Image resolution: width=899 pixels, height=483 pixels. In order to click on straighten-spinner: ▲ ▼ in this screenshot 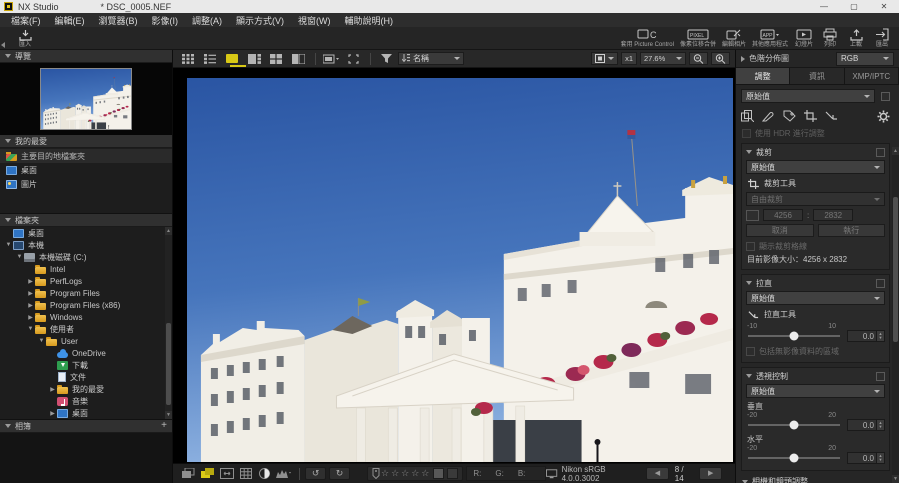, I will do `click(881, 336)`.